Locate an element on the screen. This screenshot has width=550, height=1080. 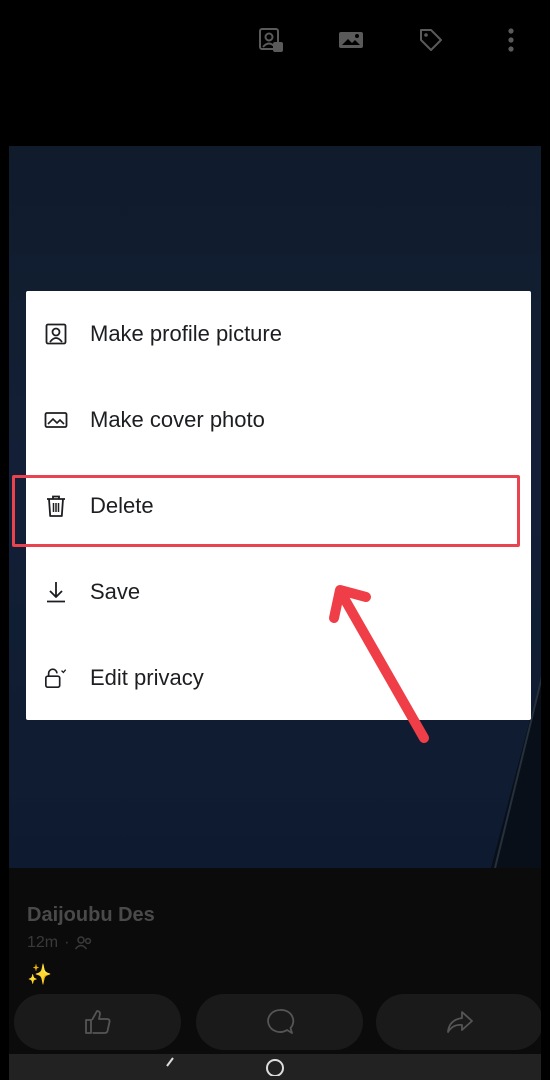
nav-home-icon is located at coordinates (275, 1068).